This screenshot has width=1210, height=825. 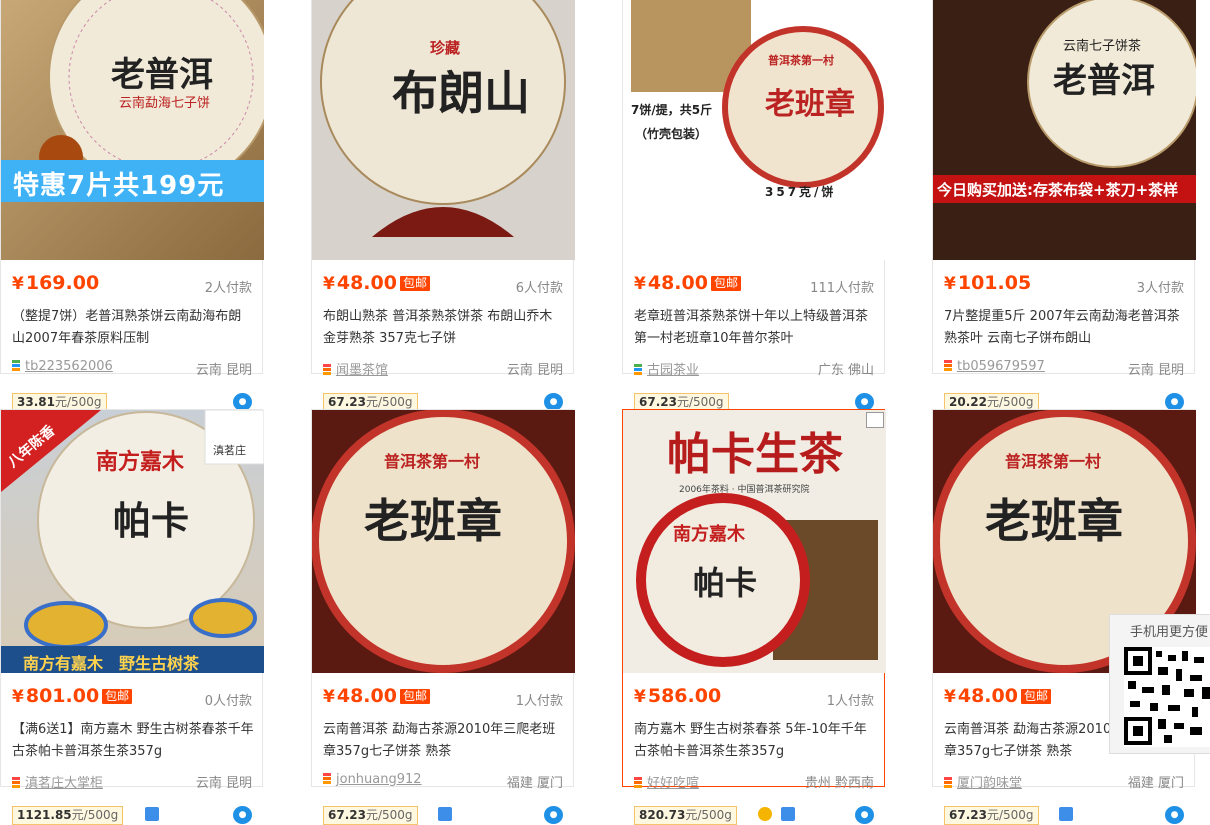 I want to click on image-banner: 特惠7片共199元, so click(x=119, y=186).